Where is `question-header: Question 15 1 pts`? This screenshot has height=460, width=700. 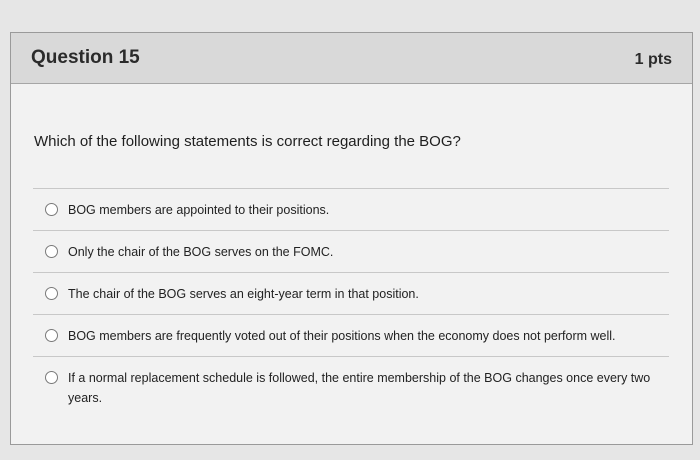
question-header: Question 15 1 pts is located at coordinates (351, 58).